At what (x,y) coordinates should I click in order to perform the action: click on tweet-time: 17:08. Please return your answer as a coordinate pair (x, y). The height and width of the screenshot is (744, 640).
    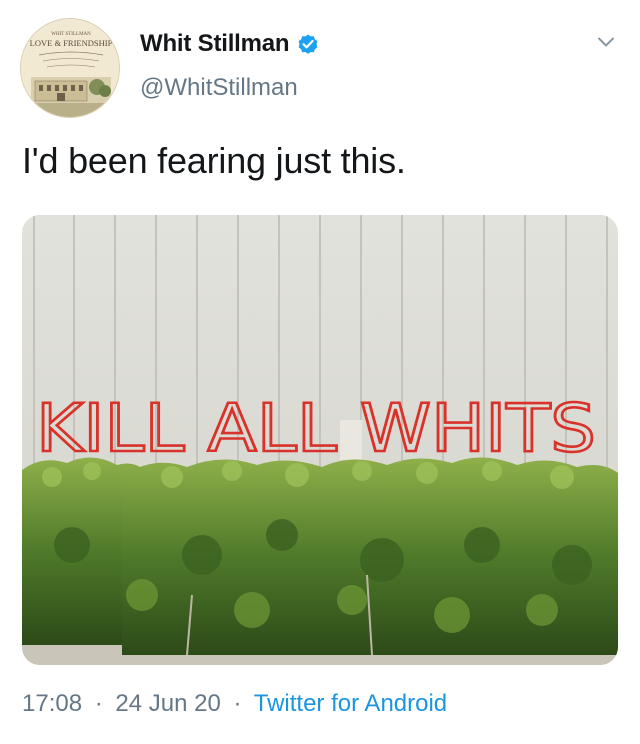
    Looking at the image, I should click on (52, 703).